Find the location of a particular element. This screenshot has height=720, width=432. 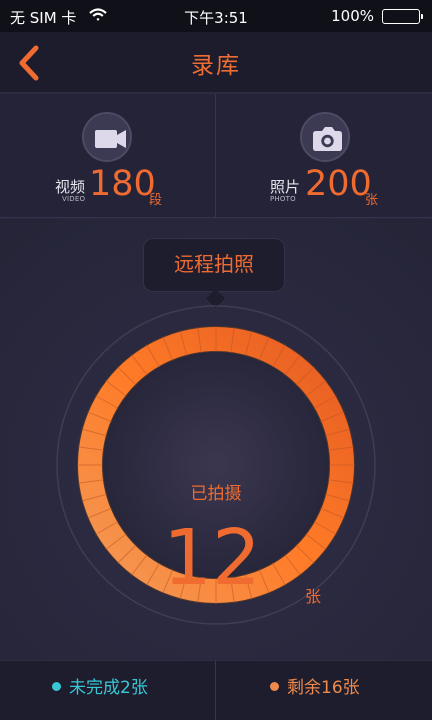

video-stat: 视频 VIDEO 180 段 is located at coordinates (107, 156).